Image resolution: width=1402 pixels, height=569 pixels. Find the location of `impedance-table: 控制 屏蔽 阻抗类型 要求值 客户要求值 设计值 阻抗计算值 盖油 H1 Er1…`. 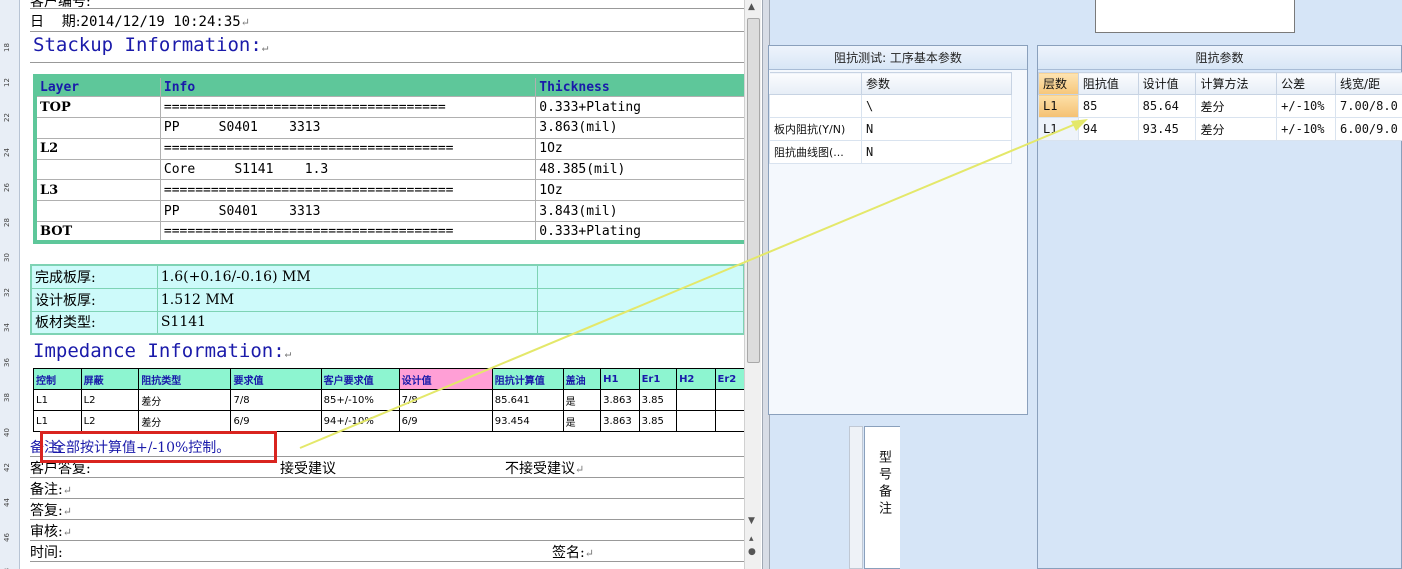

impedance-table: 控制 屏蔽 阻抗类型 要求值 客户要求值 设计值 阻抗计算值 盖油 H1 Er1… is located at coordinates (390, 400).